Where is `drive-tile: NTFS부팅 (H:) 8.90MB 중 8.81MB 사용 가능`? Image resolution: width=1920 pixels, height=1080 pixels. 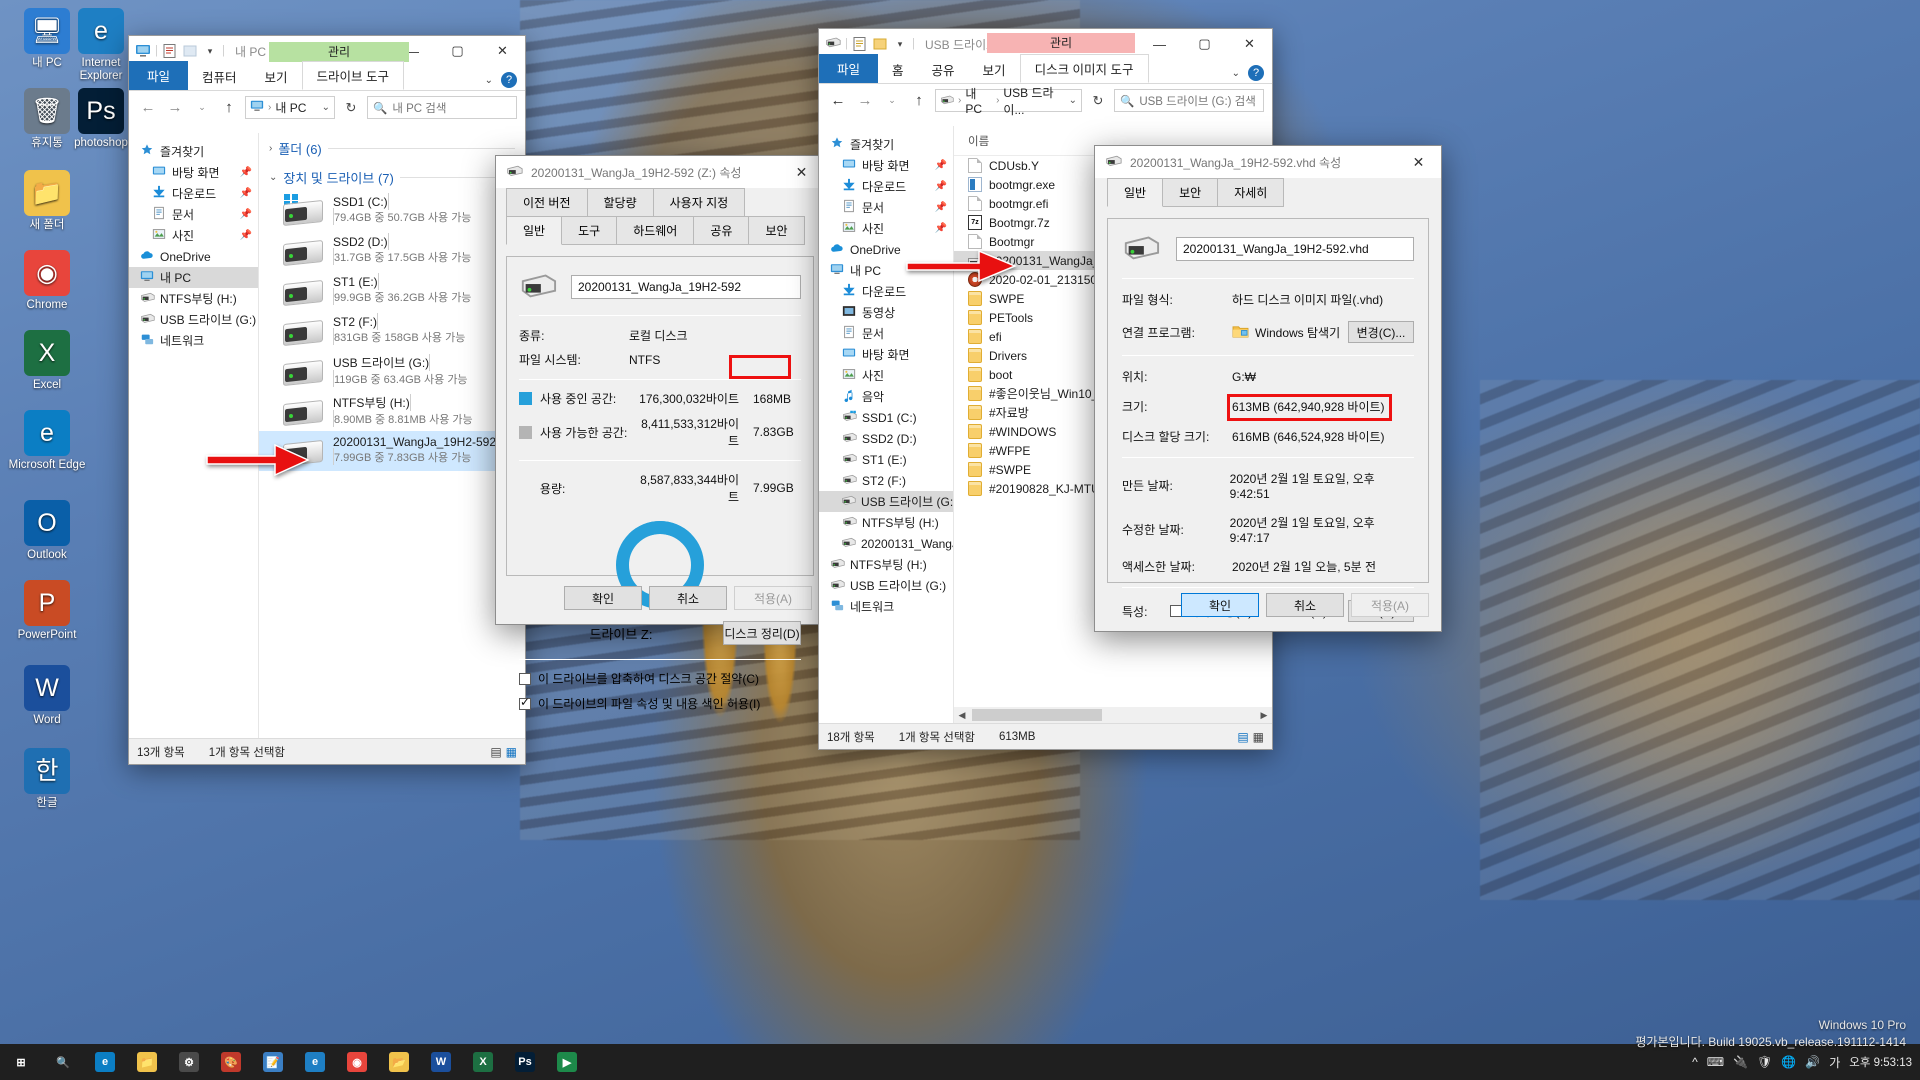 drive-tile: NTFS부팅 (H:) 8.90MB 중 8.81MB 사용 가능 is located at coordinates (392, 411).